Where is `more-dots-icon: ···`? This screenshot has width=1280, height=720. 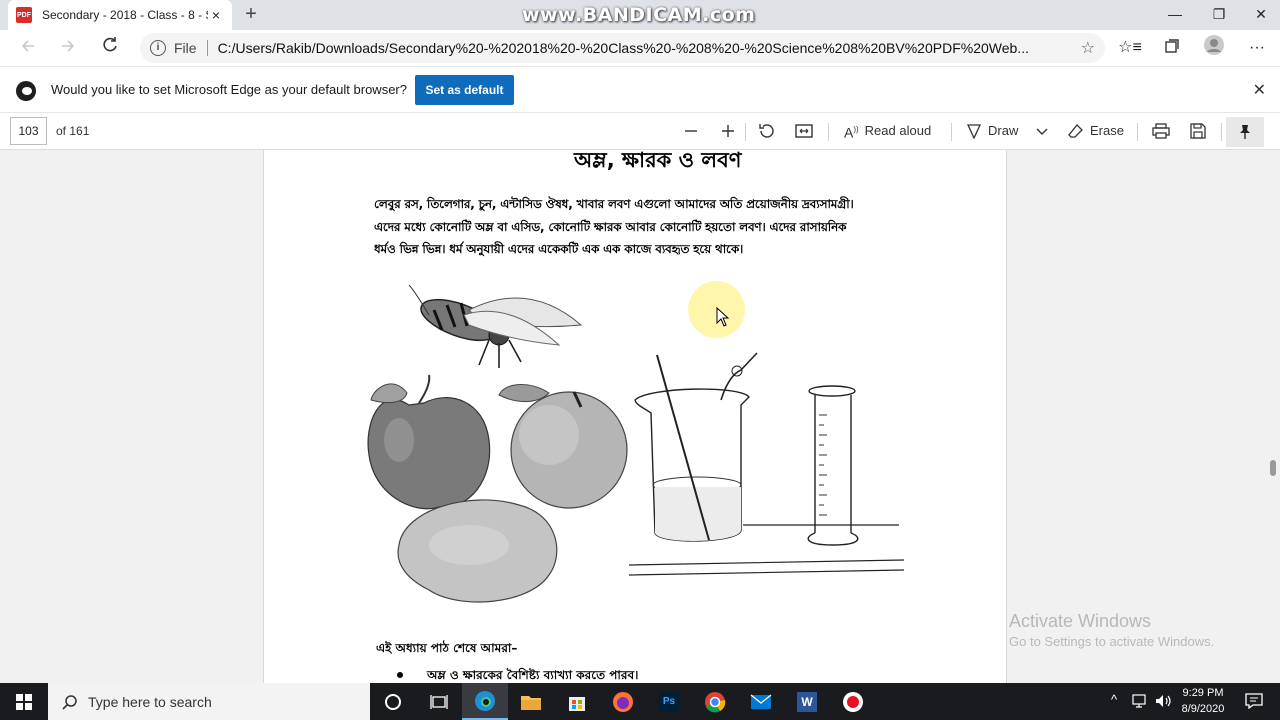 more-dots-icon: ··· is located at coordinates (1257, 47).